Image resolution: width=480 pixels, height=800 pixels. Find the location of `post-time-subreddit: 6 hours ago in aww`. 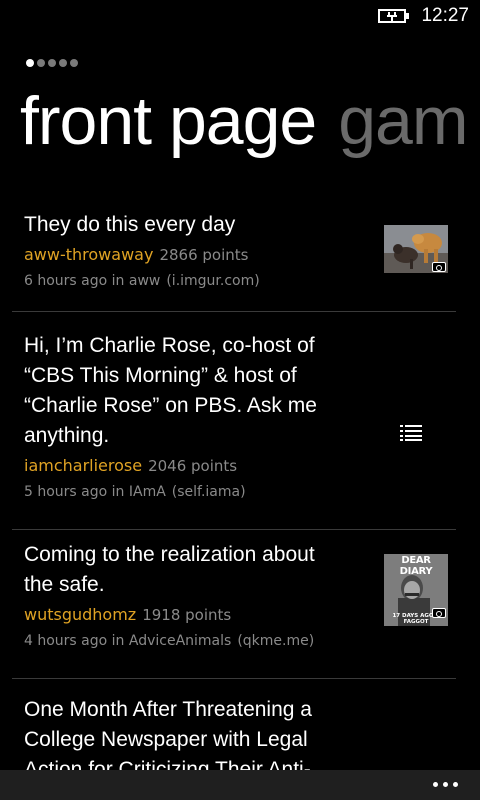

post-time-subreddit: 6 hours ago in aww is located at coordinates (92, 281).